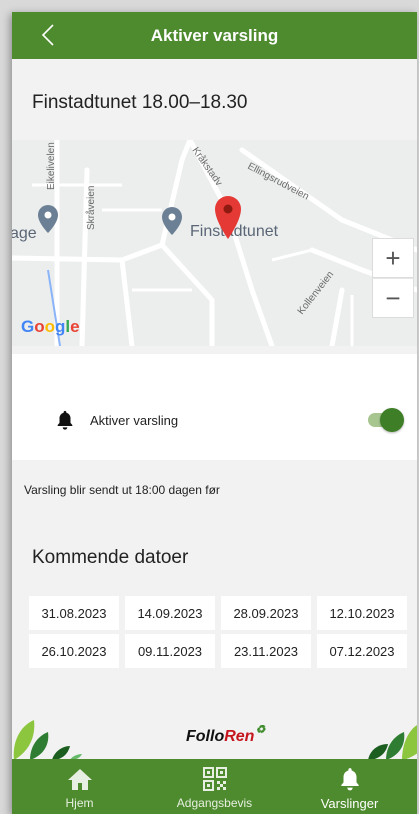 The width and height of the screenshot is (419, 814). I want to click on back-button, so click(48, 35).